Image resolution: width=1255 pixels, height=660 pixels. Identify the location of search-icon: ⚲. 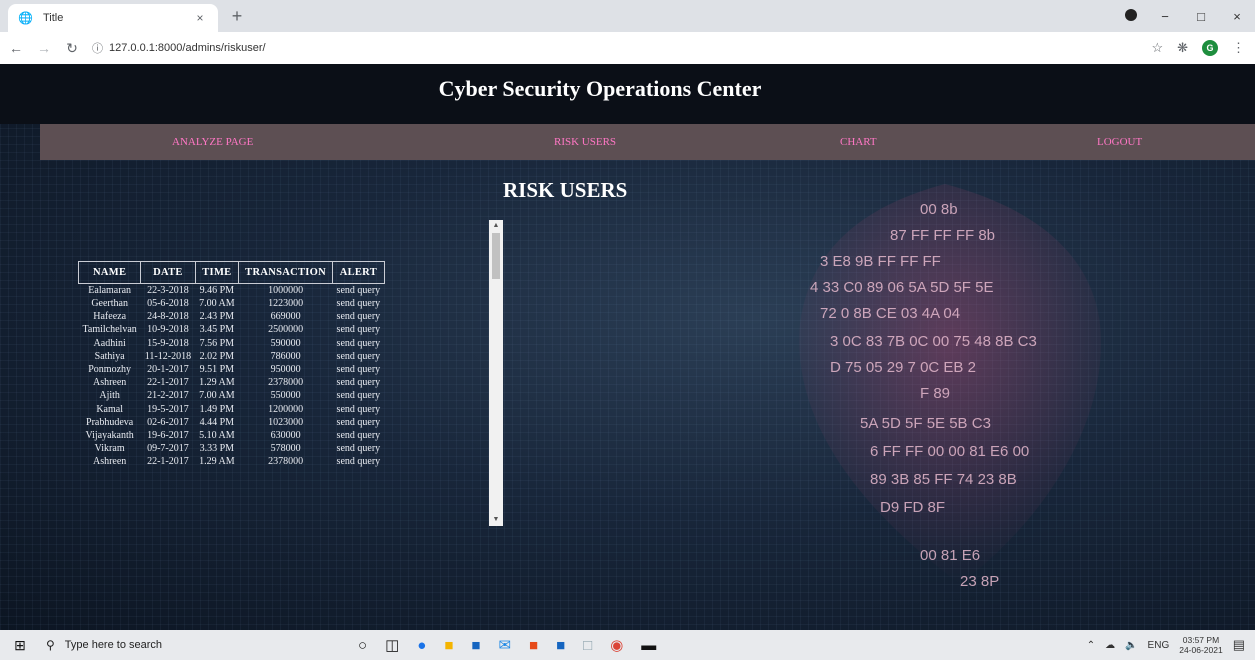
(50, 645).